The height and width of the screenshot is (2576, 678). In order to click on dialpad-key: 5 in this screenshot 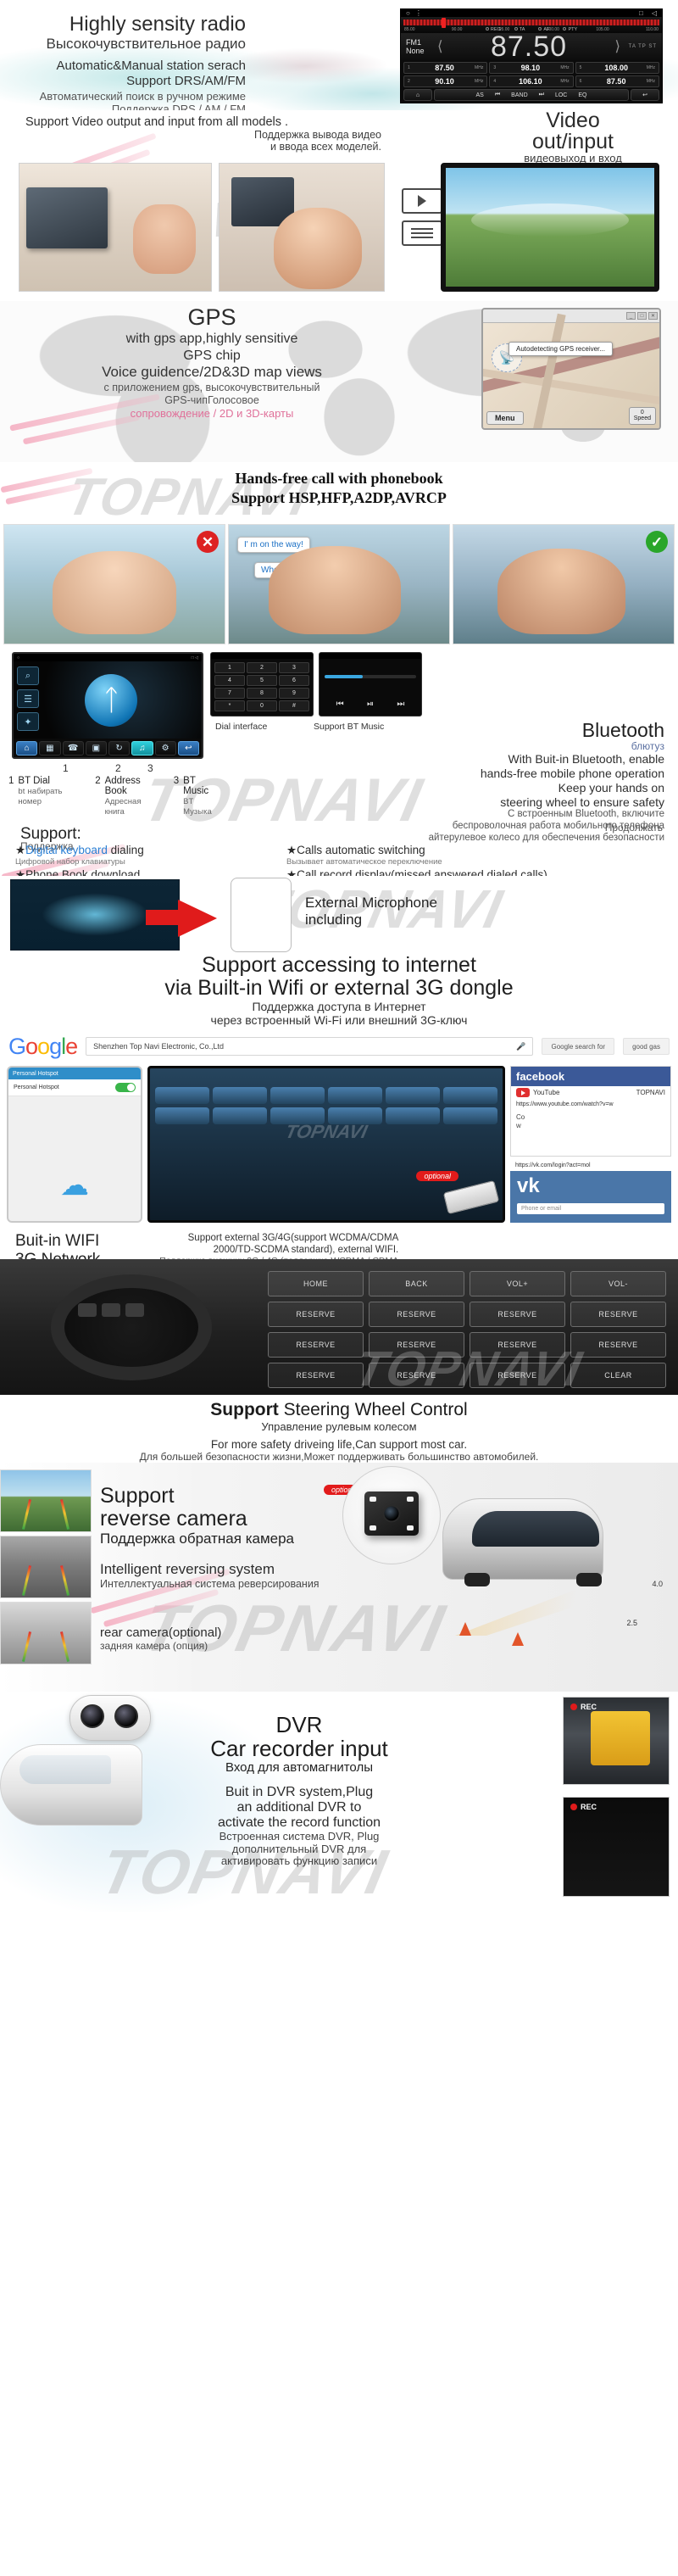, I will do `click(262, 680)`.